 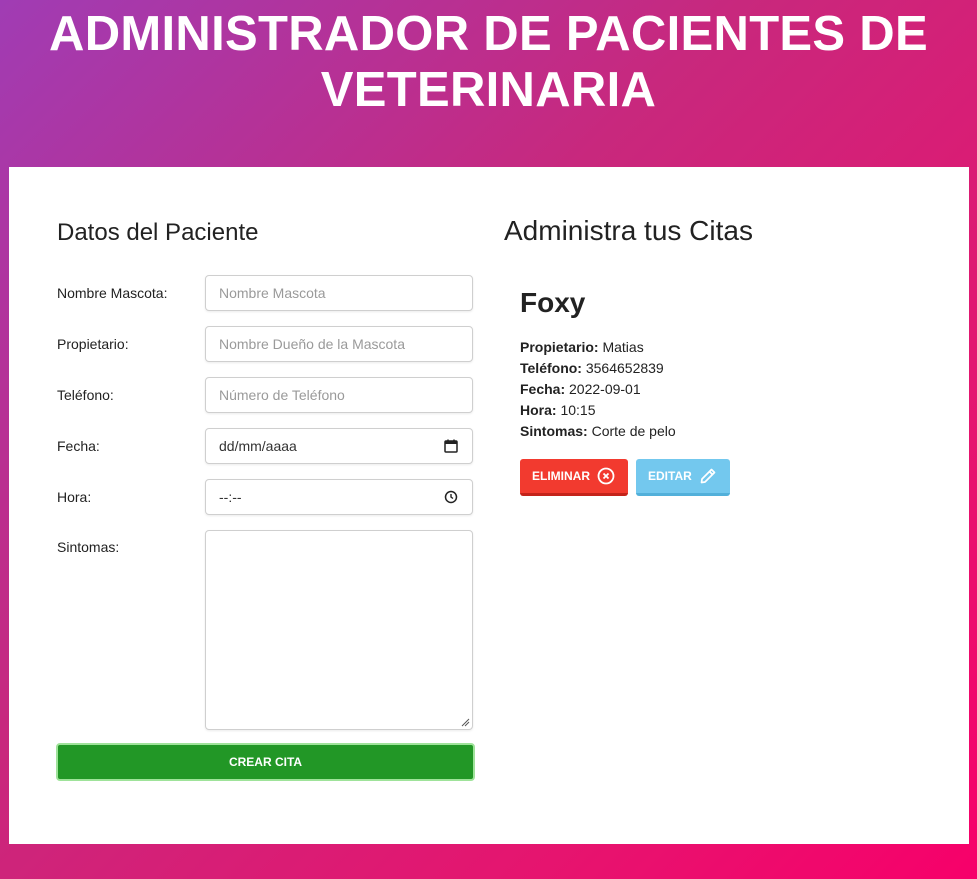 What do you see at coordinates (158, 232) in the screenshot?
I see `form-title: Datos del Paciente` at bounding box center [158, 232].